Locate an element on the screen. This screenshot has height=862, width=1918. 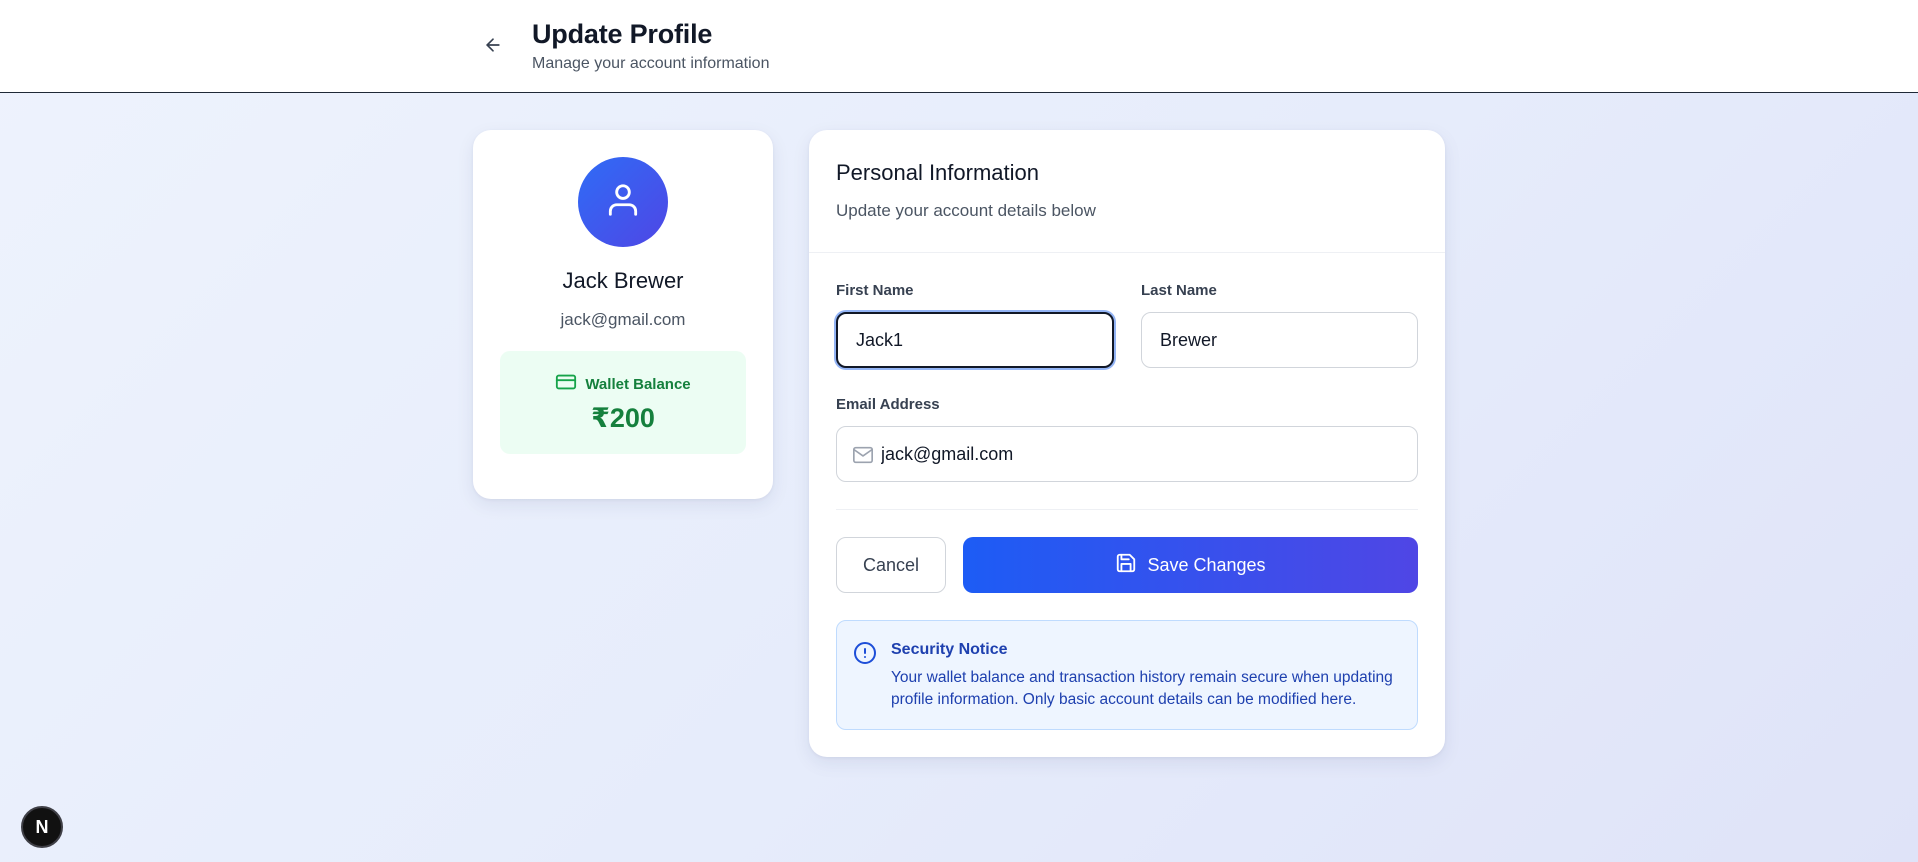
badge-label: N is located at coordinates (42, 826).